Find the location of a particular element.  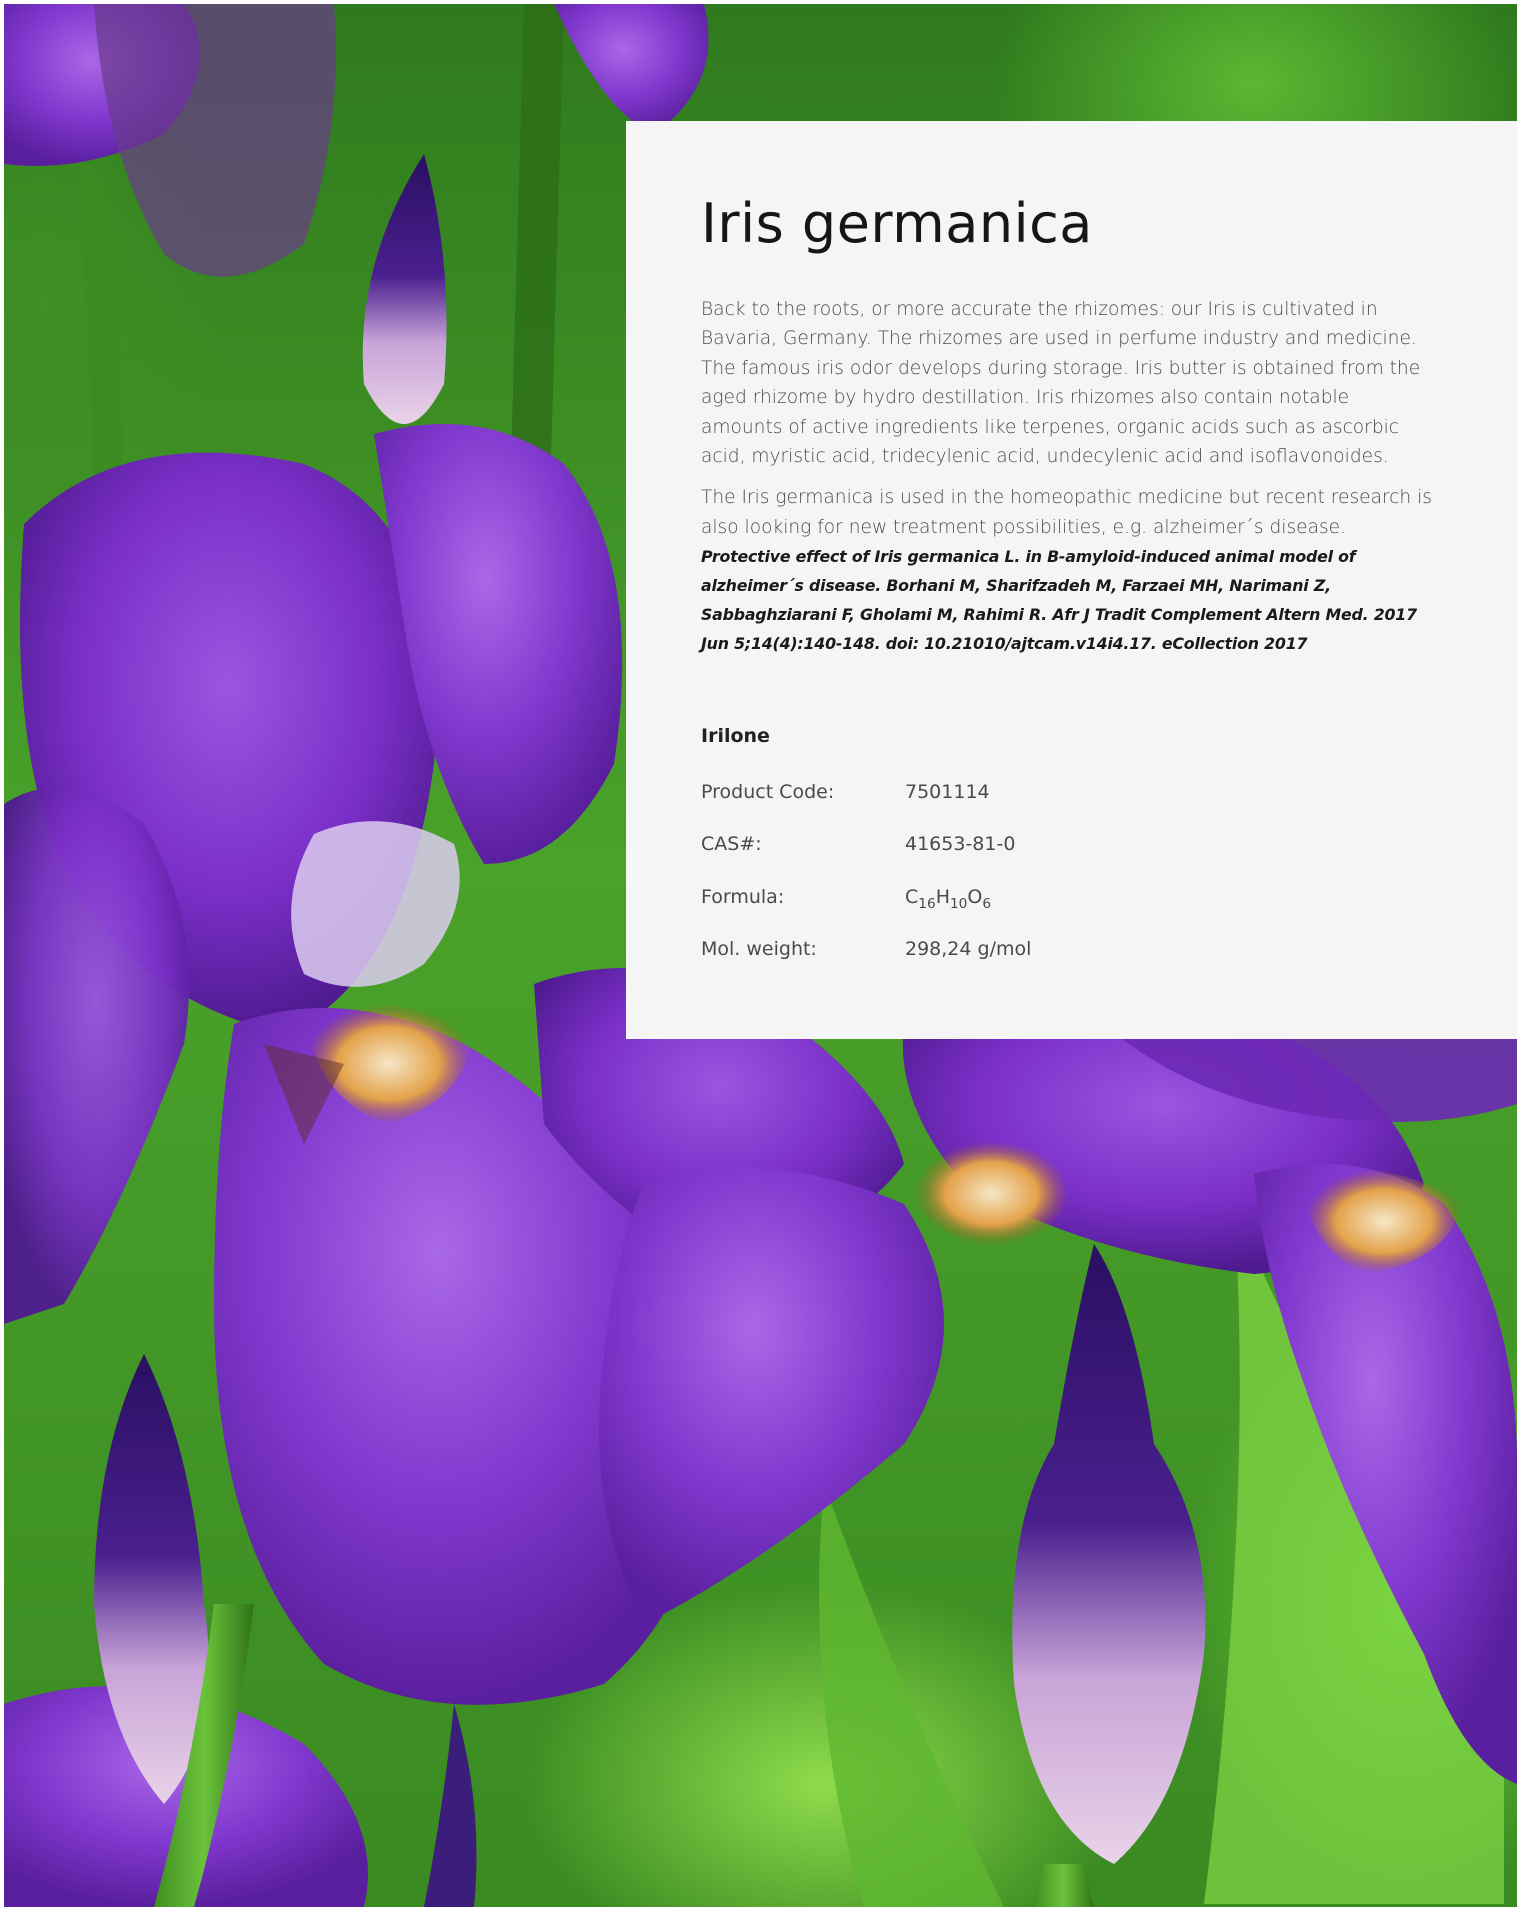

product-code-label: Product Code: is located at coordinates (768, 791).